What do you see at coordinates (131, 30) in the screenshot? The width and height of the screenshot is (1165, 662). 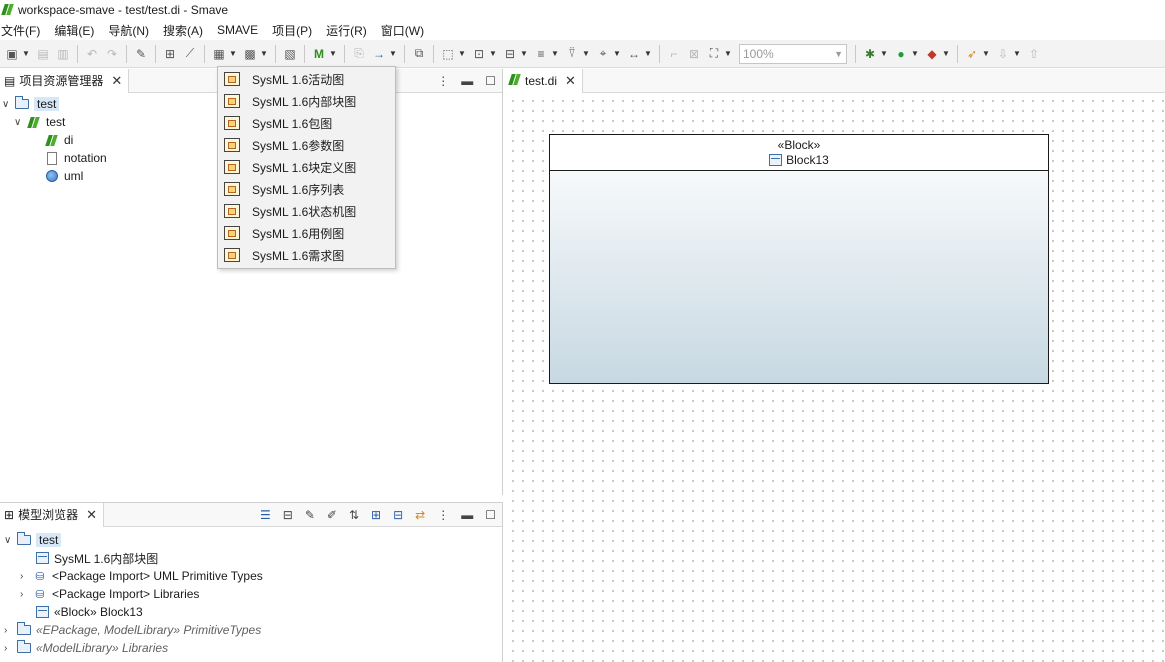 I see `menu-navigate: 导航(N)` at bounding box center [131, 30].